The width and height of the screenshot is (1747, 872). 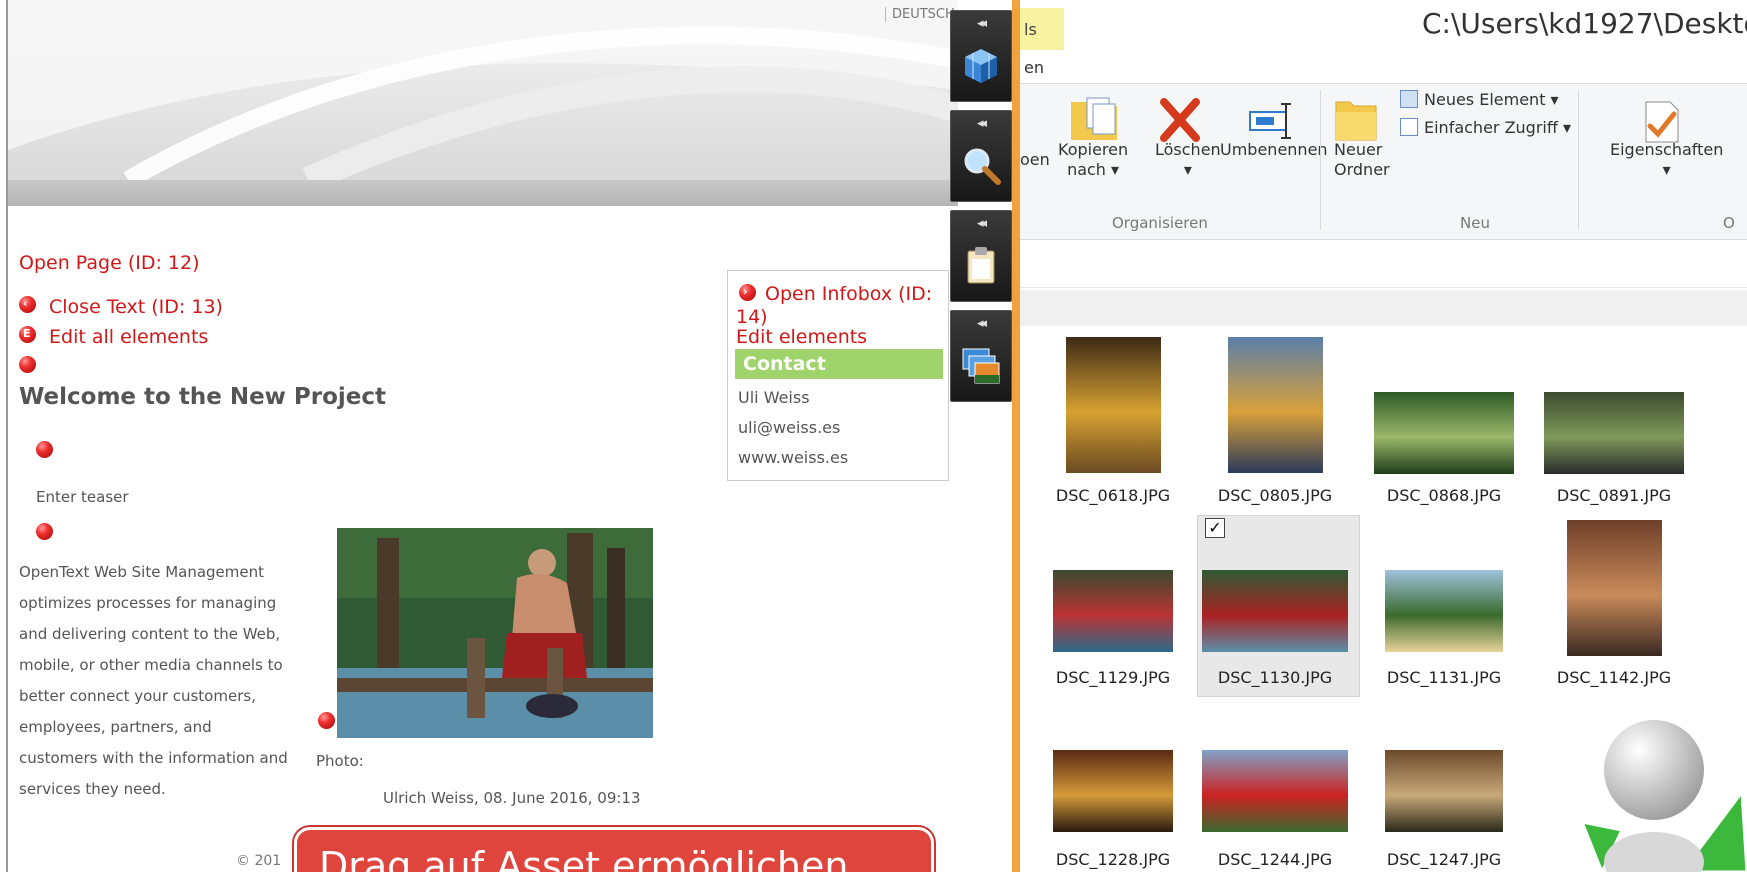 What do you see at coordinates (1113, 495) in the screenshot?
I see `file-name: DSC_0618.JPG` at bounding box center [1113, 495].